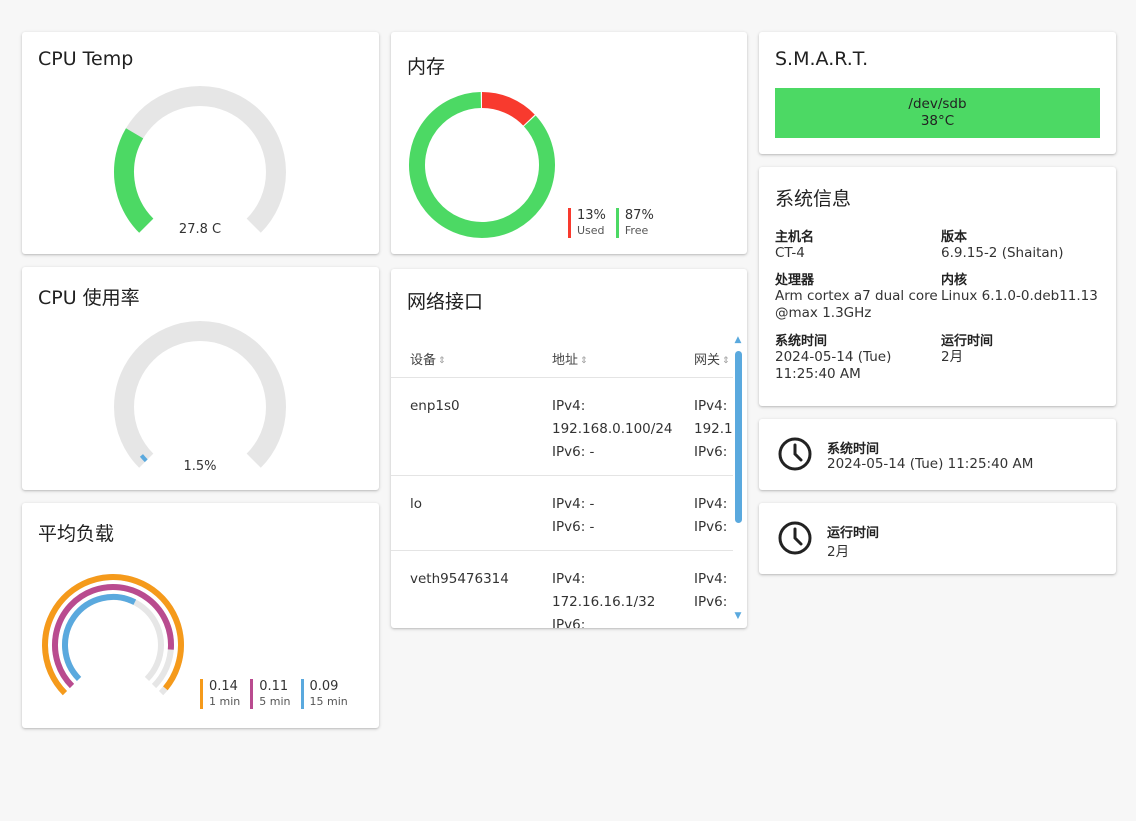 Image resolution: width=1136 pixels, height=821 pixels. Describe the element at coordinates (426, 67) in the screenshot. I see `memory-title: 内存` at that location.